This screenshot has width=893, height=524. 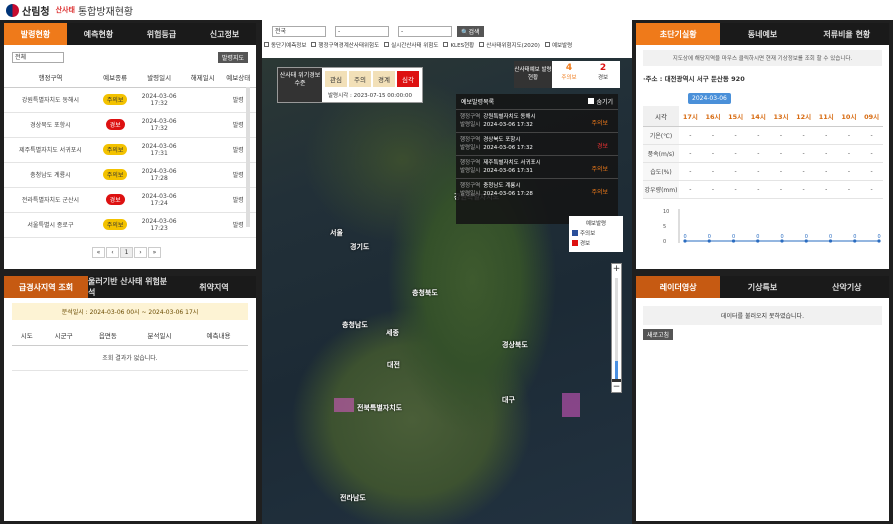 I want to click on table-row: 충청남도 계룡시 주의보 2024-03-06 17:28 발령, so click(x=130, y=175).